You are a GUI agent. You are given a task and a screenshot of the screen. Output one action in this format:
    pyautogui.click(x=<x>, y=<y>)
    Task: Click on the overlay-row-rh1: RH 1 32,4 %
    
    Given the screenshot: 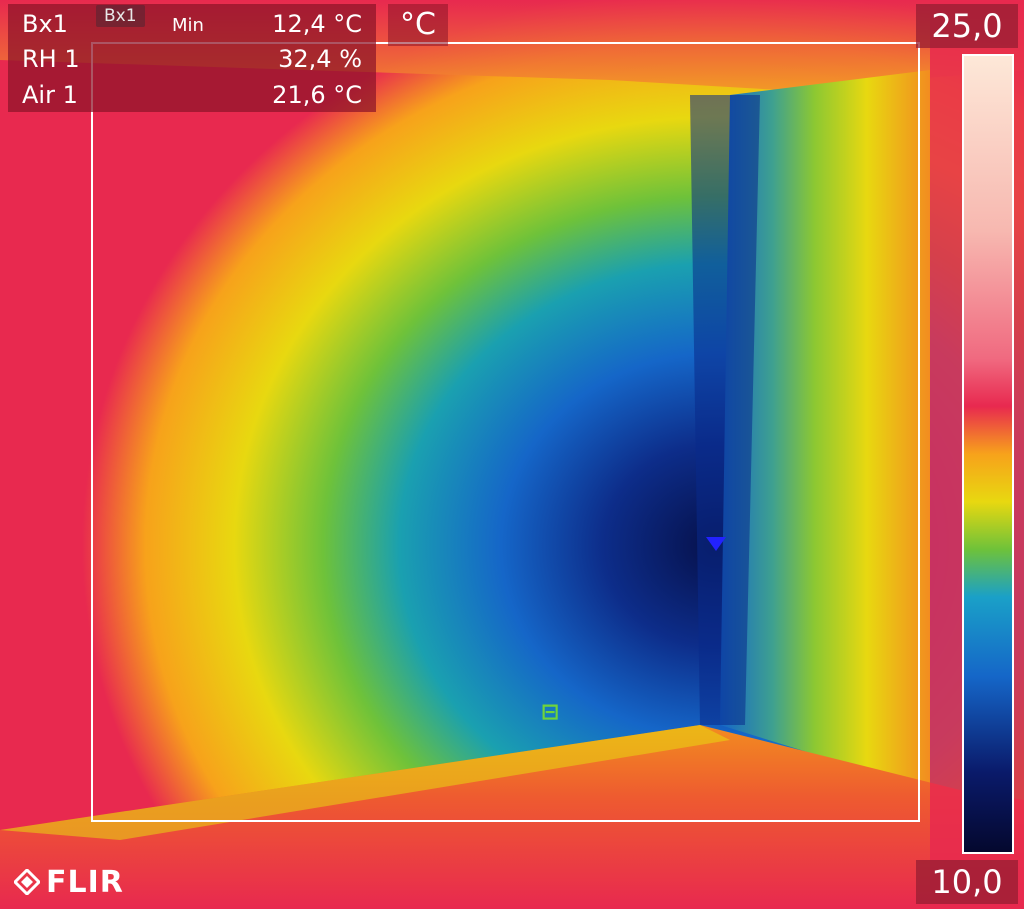 What is the action you would take?
    pyautogui.click(x=192, y=59)
    